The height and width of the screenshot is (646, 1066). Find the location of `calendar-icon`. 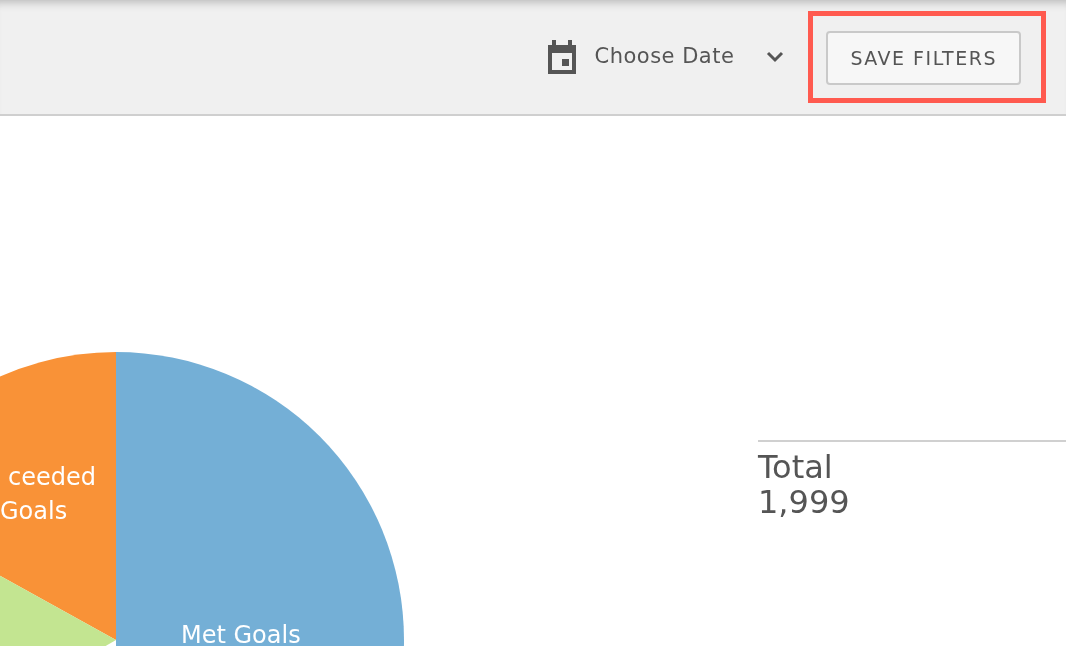

calendar-icon is located at coordinates (562, 57).